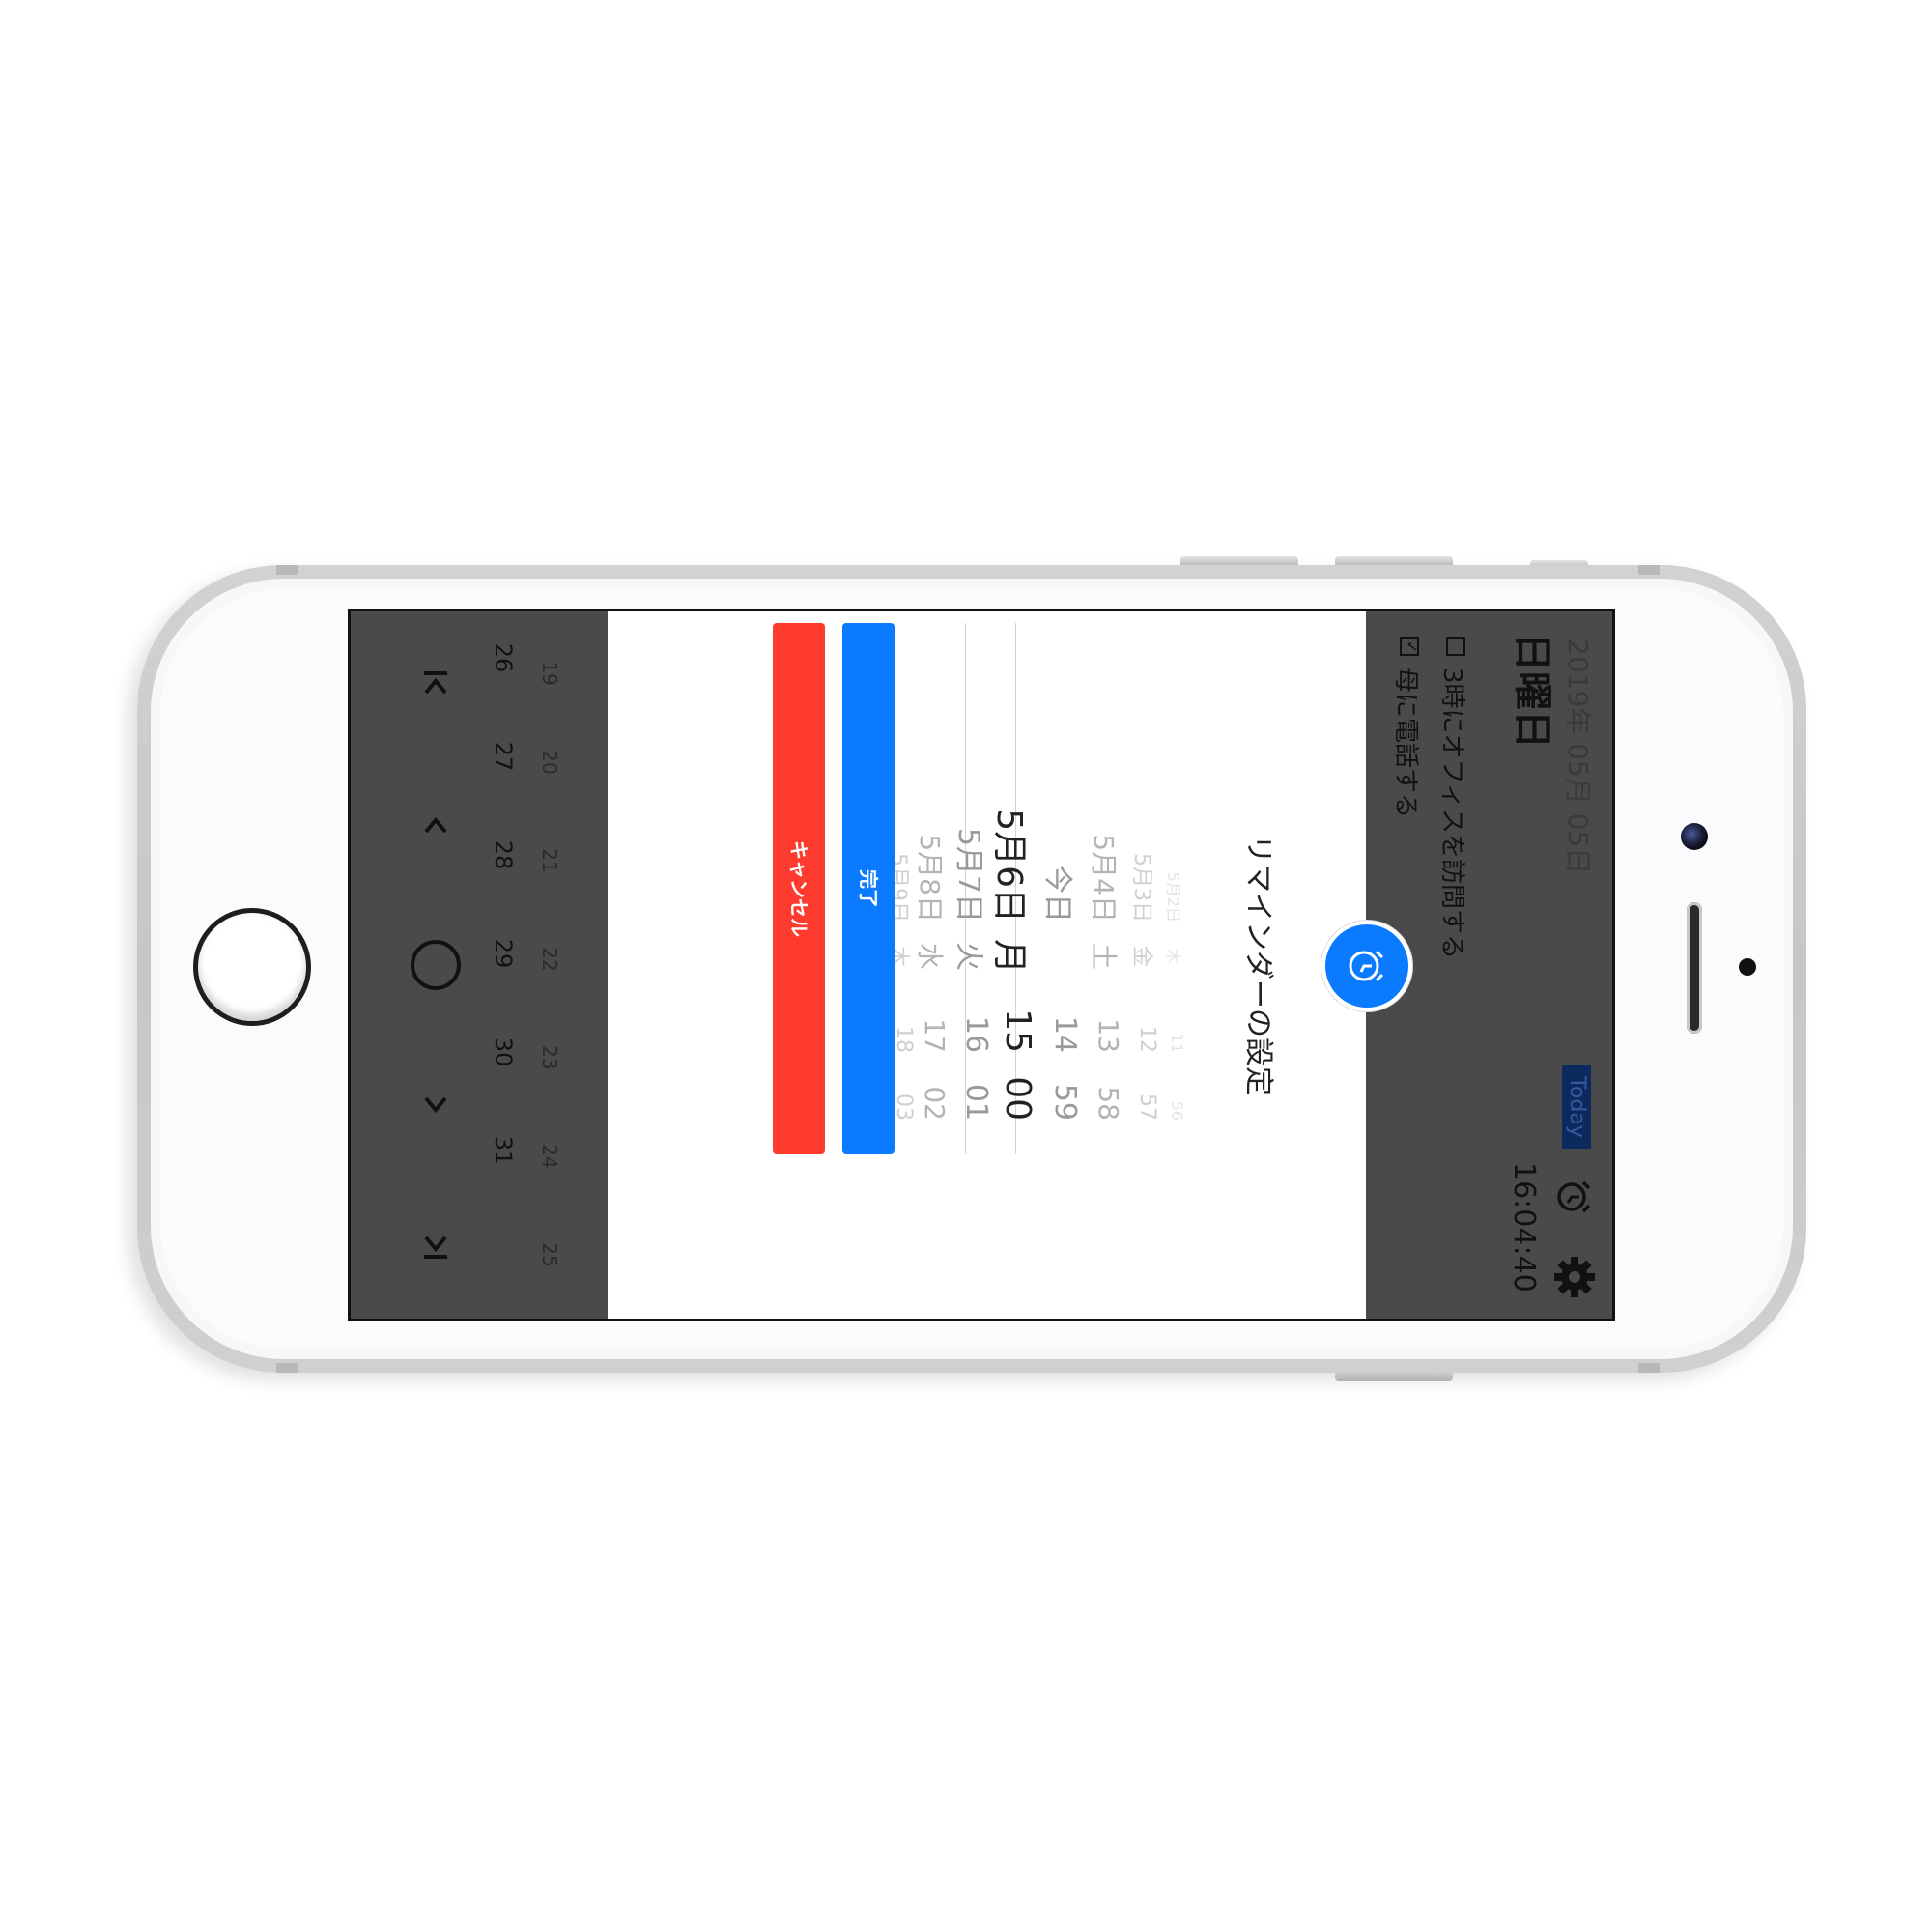 The image size is (1932, 1932). What do you see at coordinates (549, 861) in the screenshot?
I see `calendar-day: 21` at bounding box center [549, 861].